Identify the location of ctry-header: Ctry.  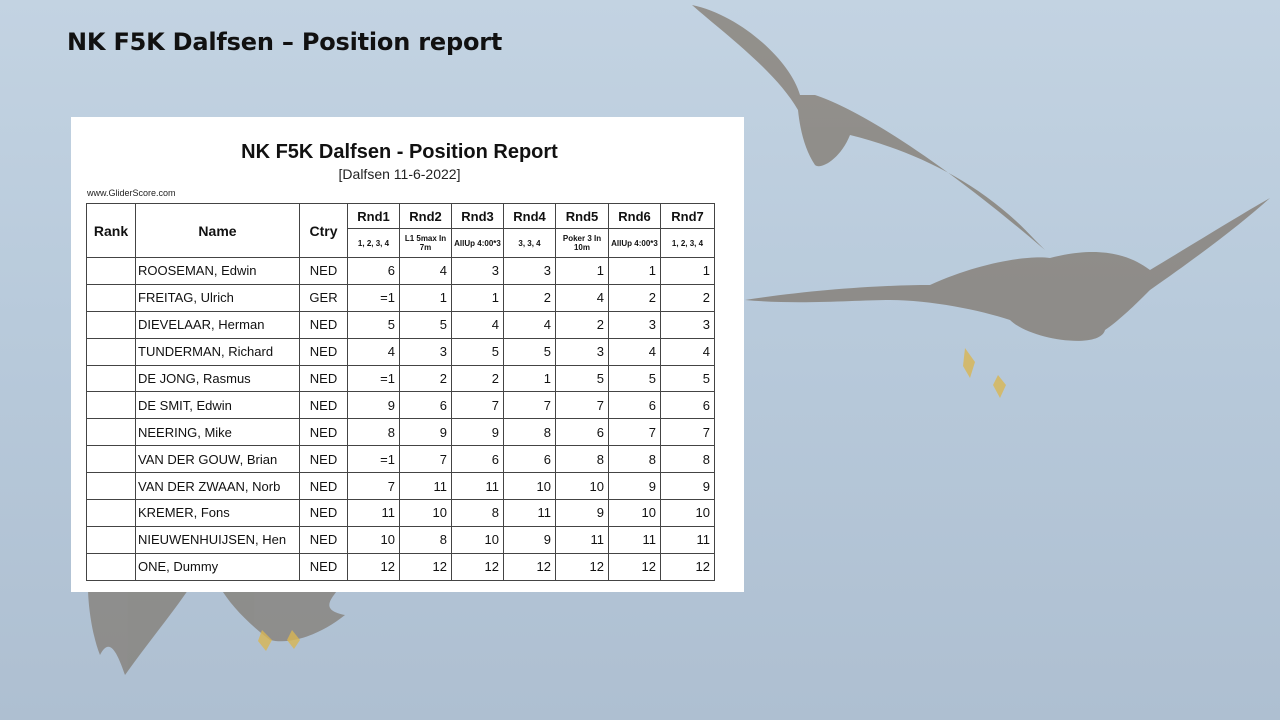
(323, 230).